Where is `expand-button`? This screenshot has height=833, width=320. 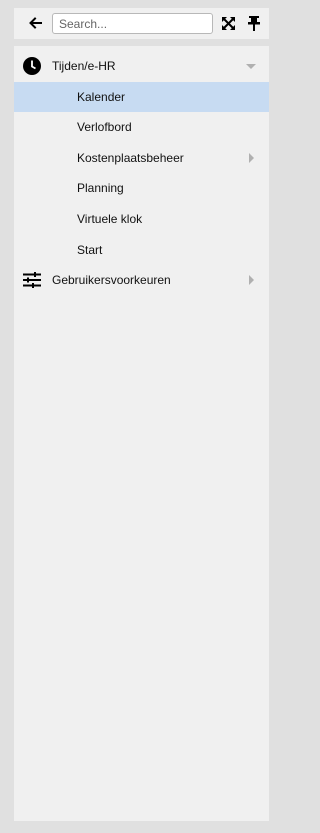
expand-button is located at coordinates (228, 23).